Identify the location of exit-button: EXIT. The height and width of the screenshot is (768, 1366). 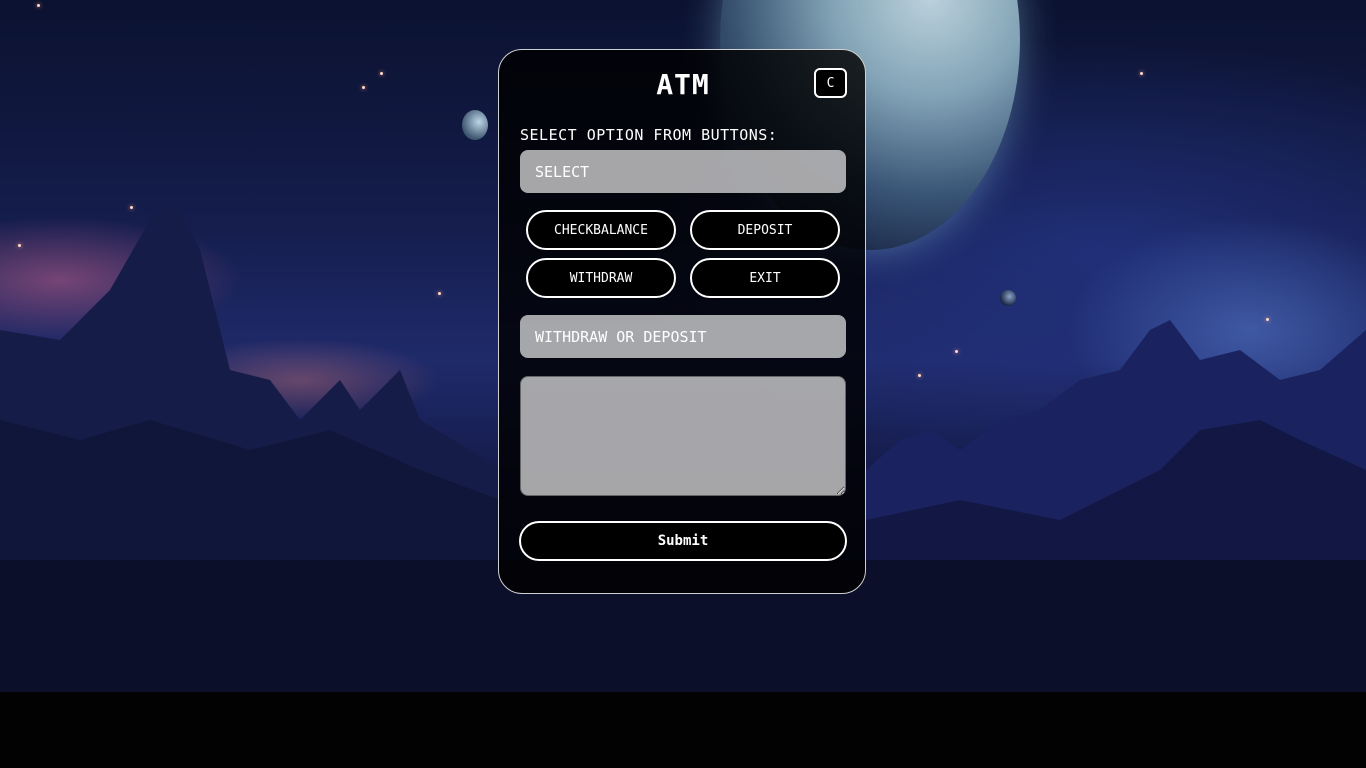
(765, 278).